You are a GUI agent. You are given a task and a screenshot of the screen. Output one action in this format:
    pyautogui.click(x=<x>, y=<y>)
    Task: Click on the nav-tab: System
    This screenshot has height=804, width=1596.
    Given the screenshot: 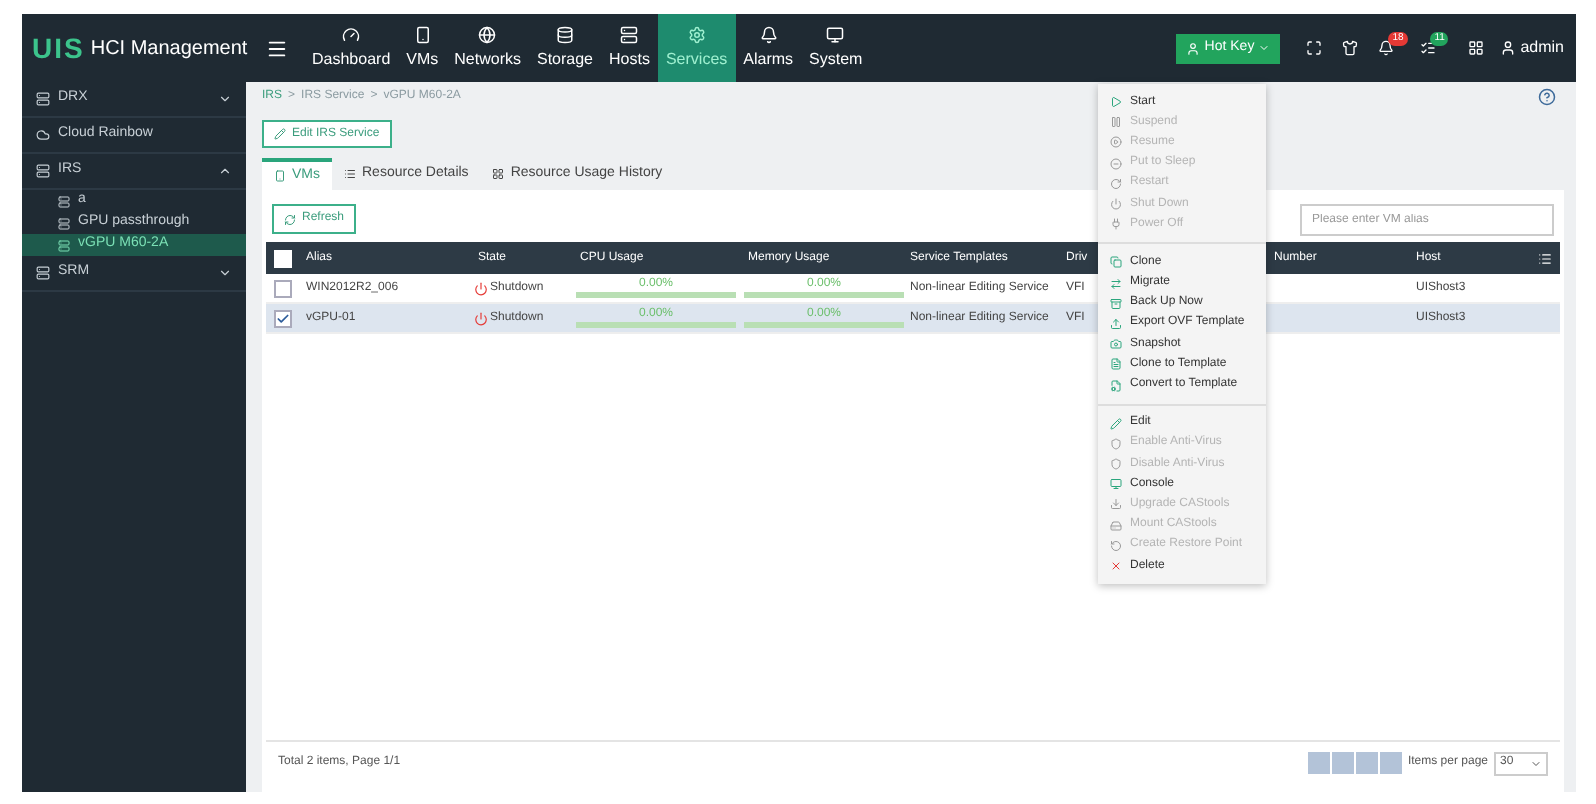 What is the action you would take?
    pyautogui.click(x=836, y=48)
    